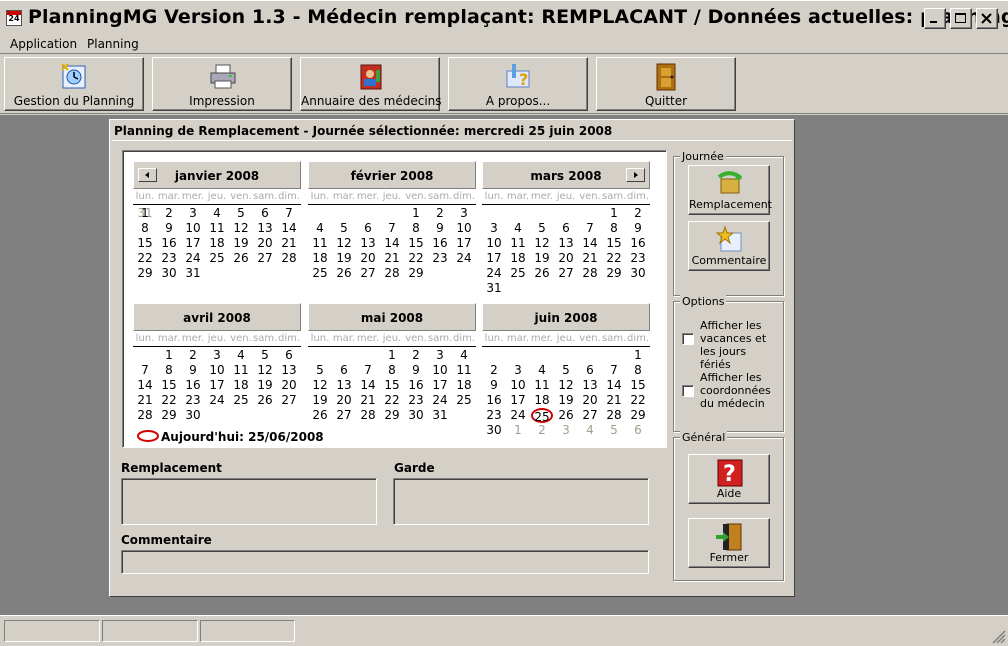  I want to click on garde-field, so click(521, 501).